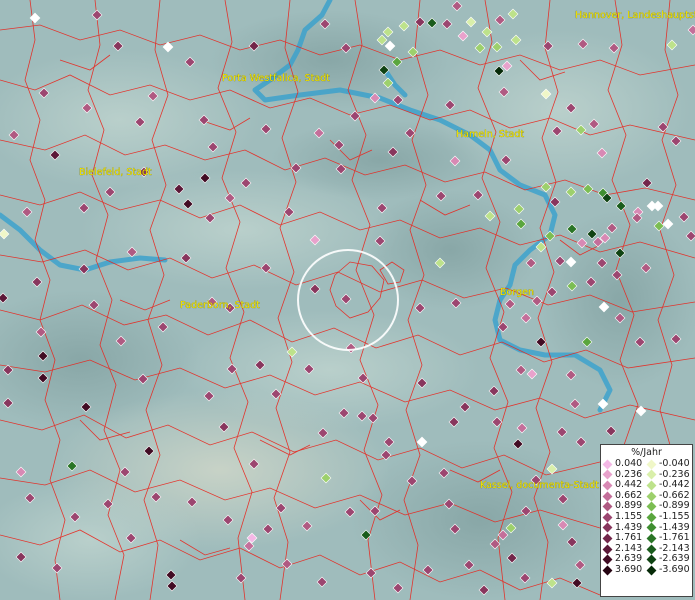  I want to click on city-label-porta-westfalica: Porta Westfalica, Stadt, so click(276, 78).